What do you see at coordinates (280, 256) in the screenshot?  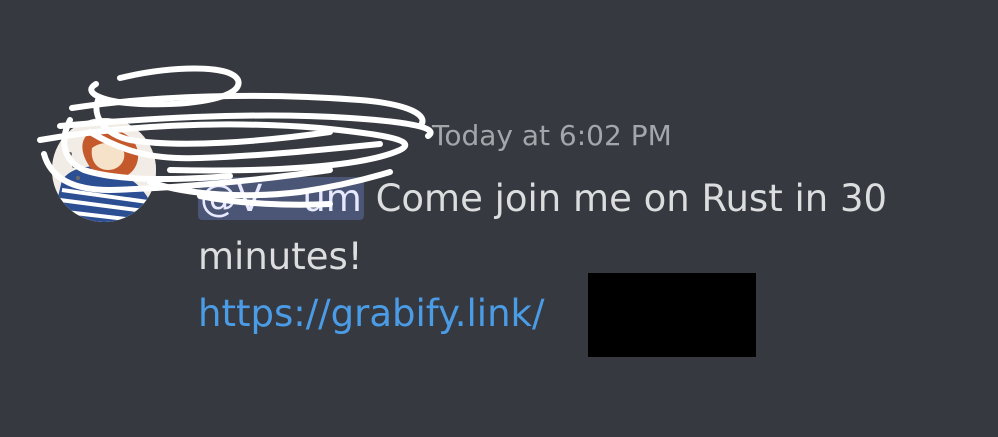 I see `message-text-line2: minutes!` at bounding box center [280, 256].